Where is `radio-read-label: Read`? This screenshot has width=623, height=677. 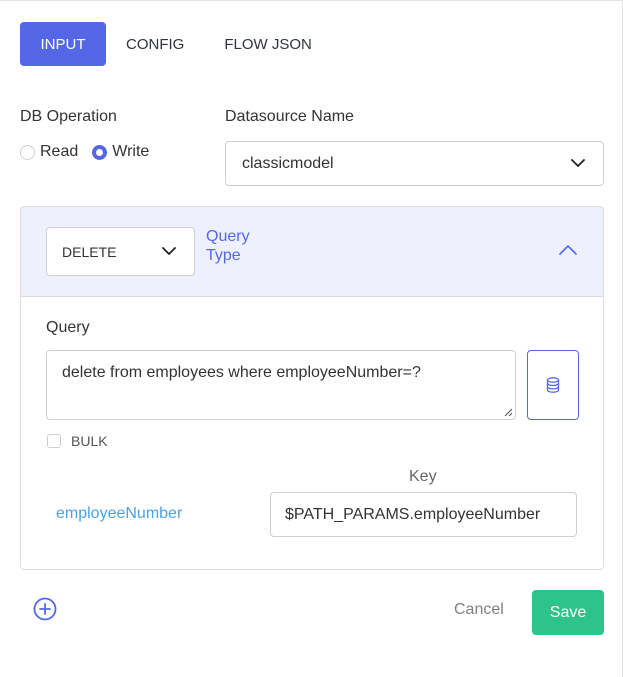
radio-read-label: Read is located at coordinates (59, 151).